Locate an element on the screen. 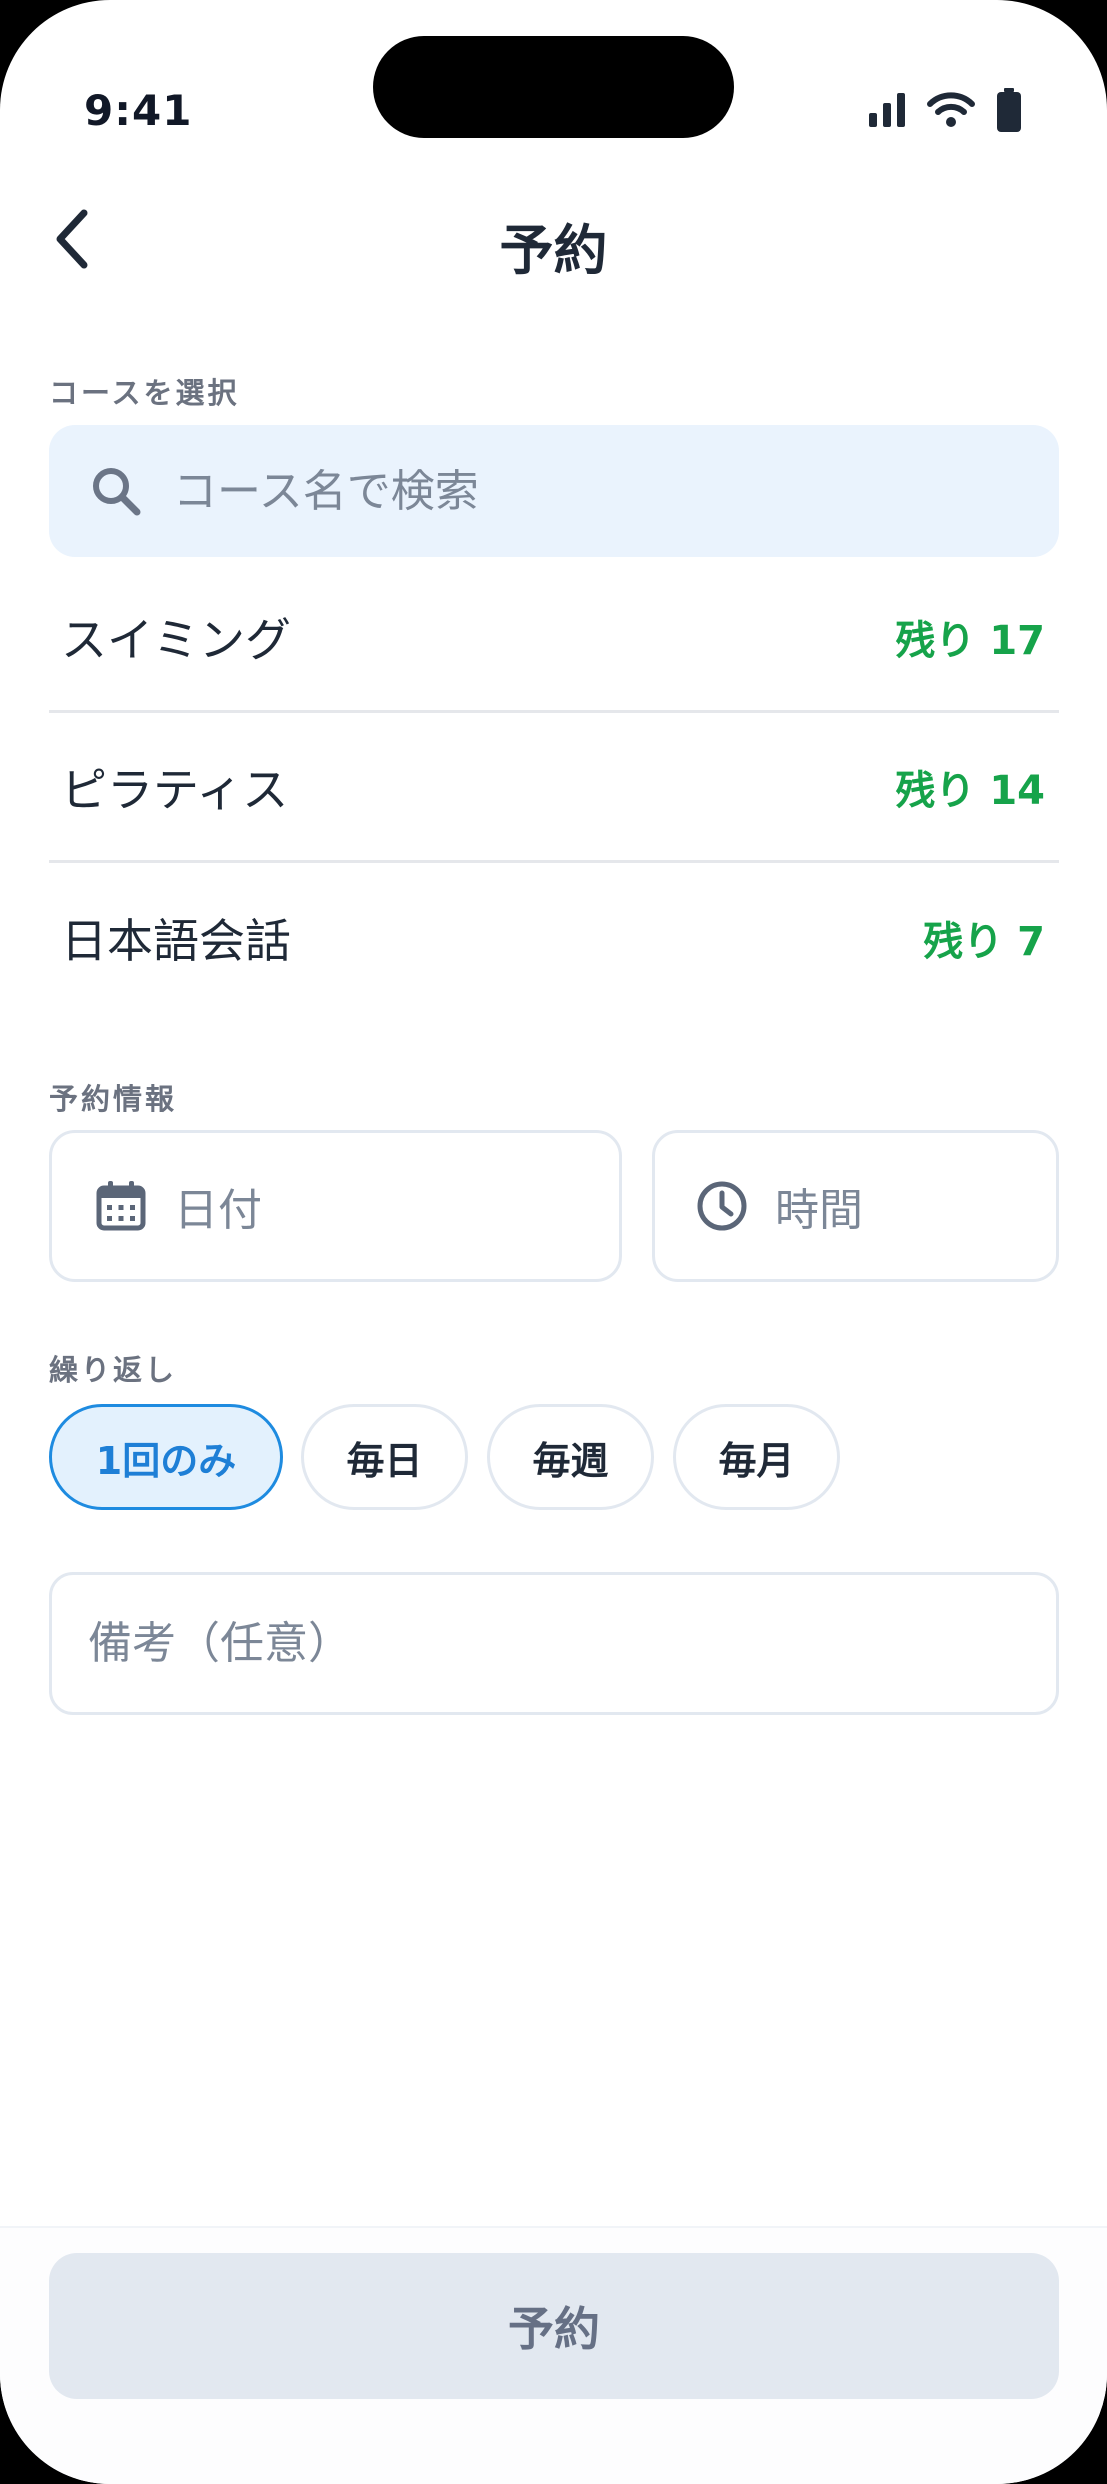  reserve-button: 予約 is located at coordinates (554, 2326).